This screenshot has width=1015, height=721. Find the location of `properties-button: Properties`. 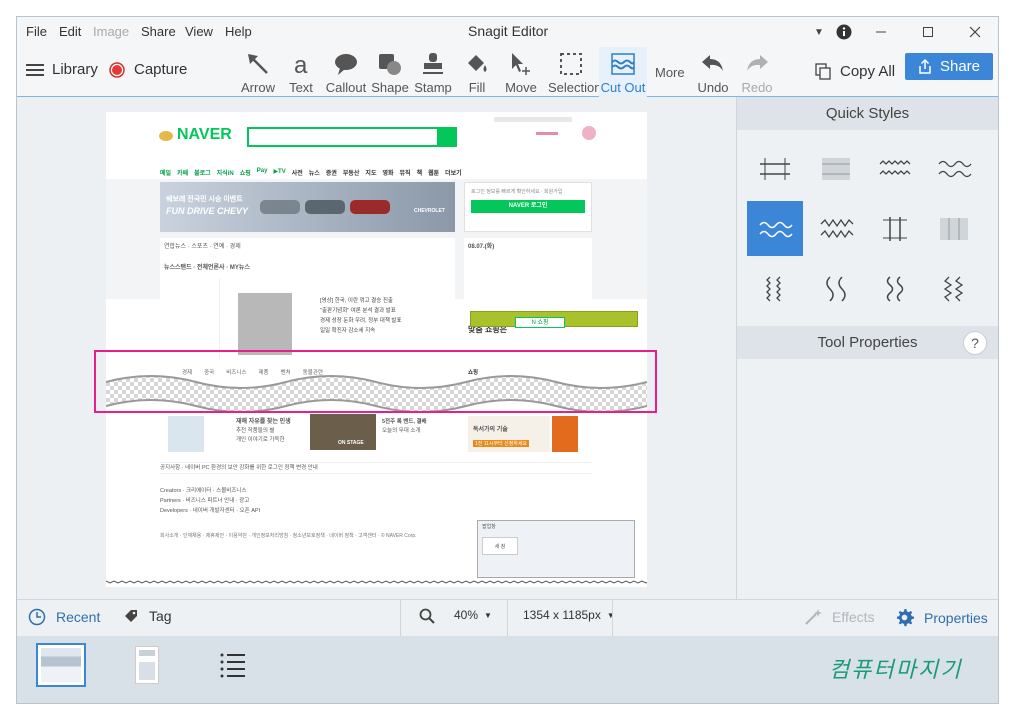

properties-button: Properties is located at coordinates (941, 617).